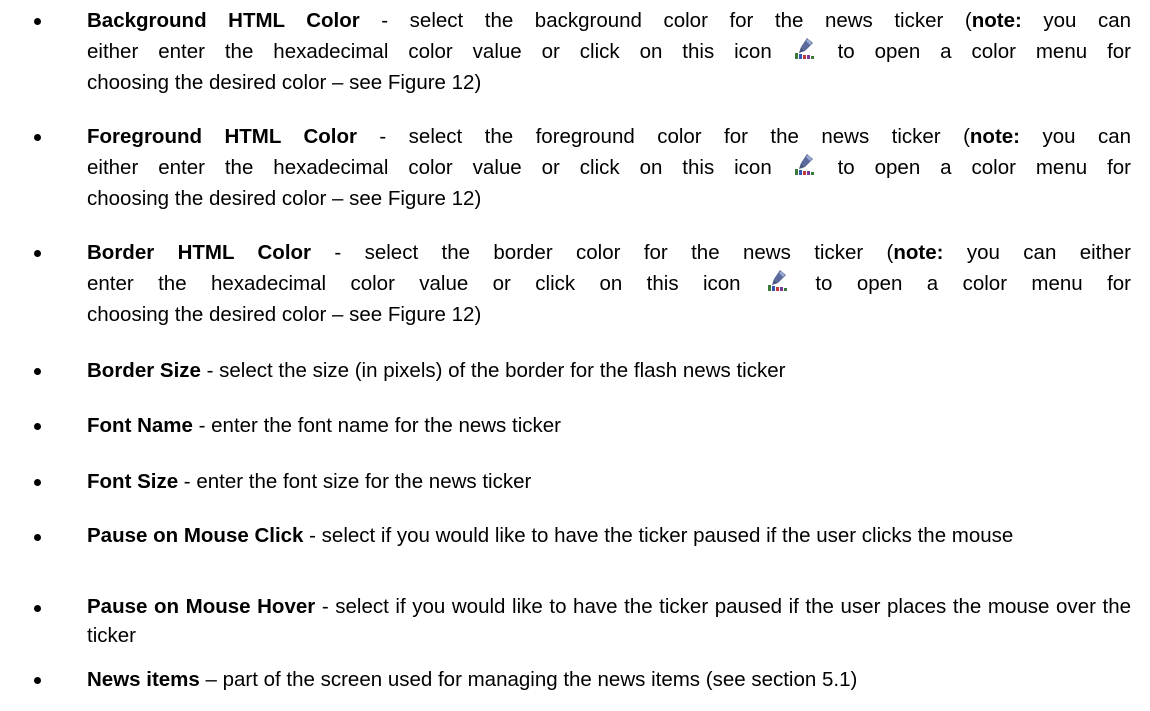 Image resolution: width=1150 pixels, height=711 pixels. Describe the element at coordinates (222, 136) in the screenshot. I see `term-label: Foreground HTML Color` at that location.